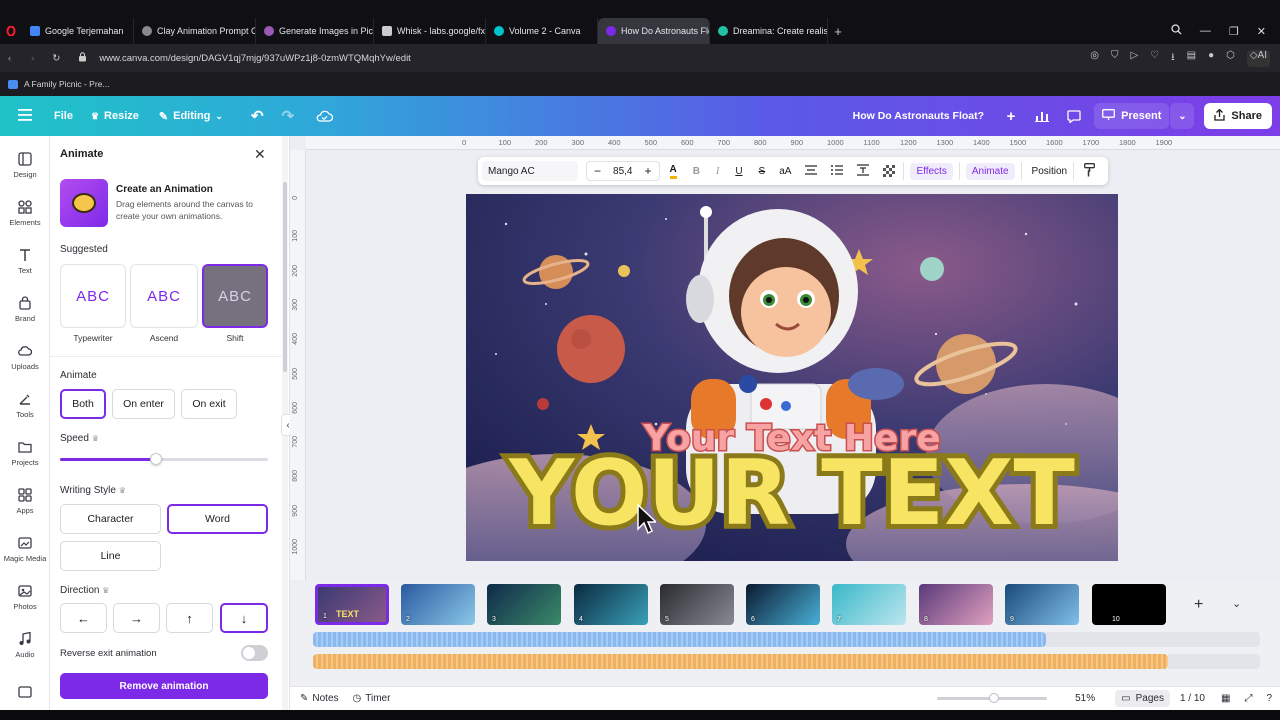 The width and height of the screenshot is (1280, 720). I want to click on speed-slider-handle, so click(155, 459).